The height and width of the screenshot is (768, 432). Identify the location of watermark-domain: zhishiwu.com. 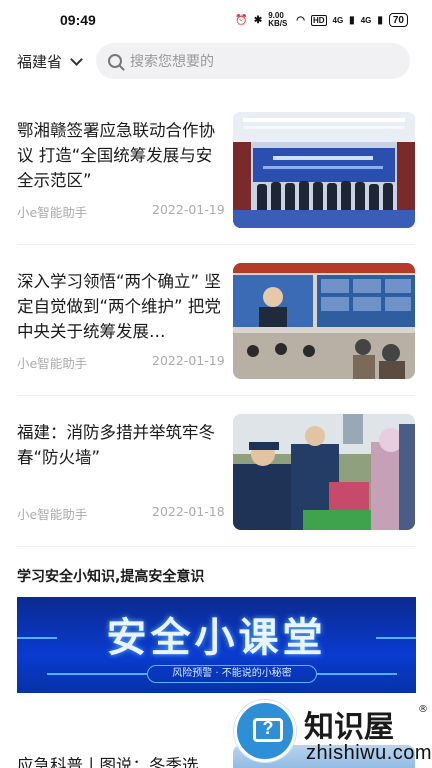
(369, 753).